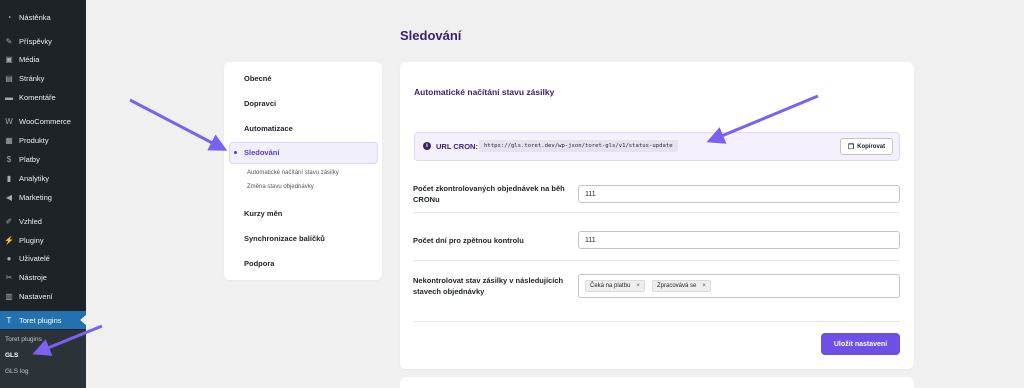 The image size is (1024, 388). I want to click on analytics-icon: ▮, so click(9, 178).